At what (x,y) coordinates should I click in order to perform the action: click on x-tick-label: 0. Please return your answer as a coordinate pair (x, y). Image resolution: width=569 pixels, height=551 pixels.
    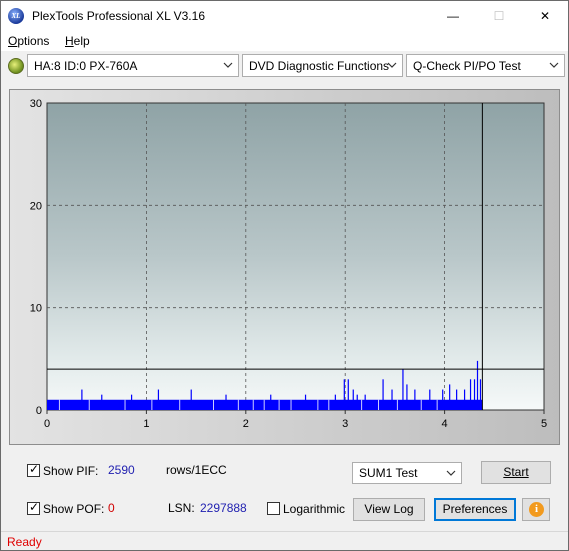
    Looking at the image, I should click on (47, 424).